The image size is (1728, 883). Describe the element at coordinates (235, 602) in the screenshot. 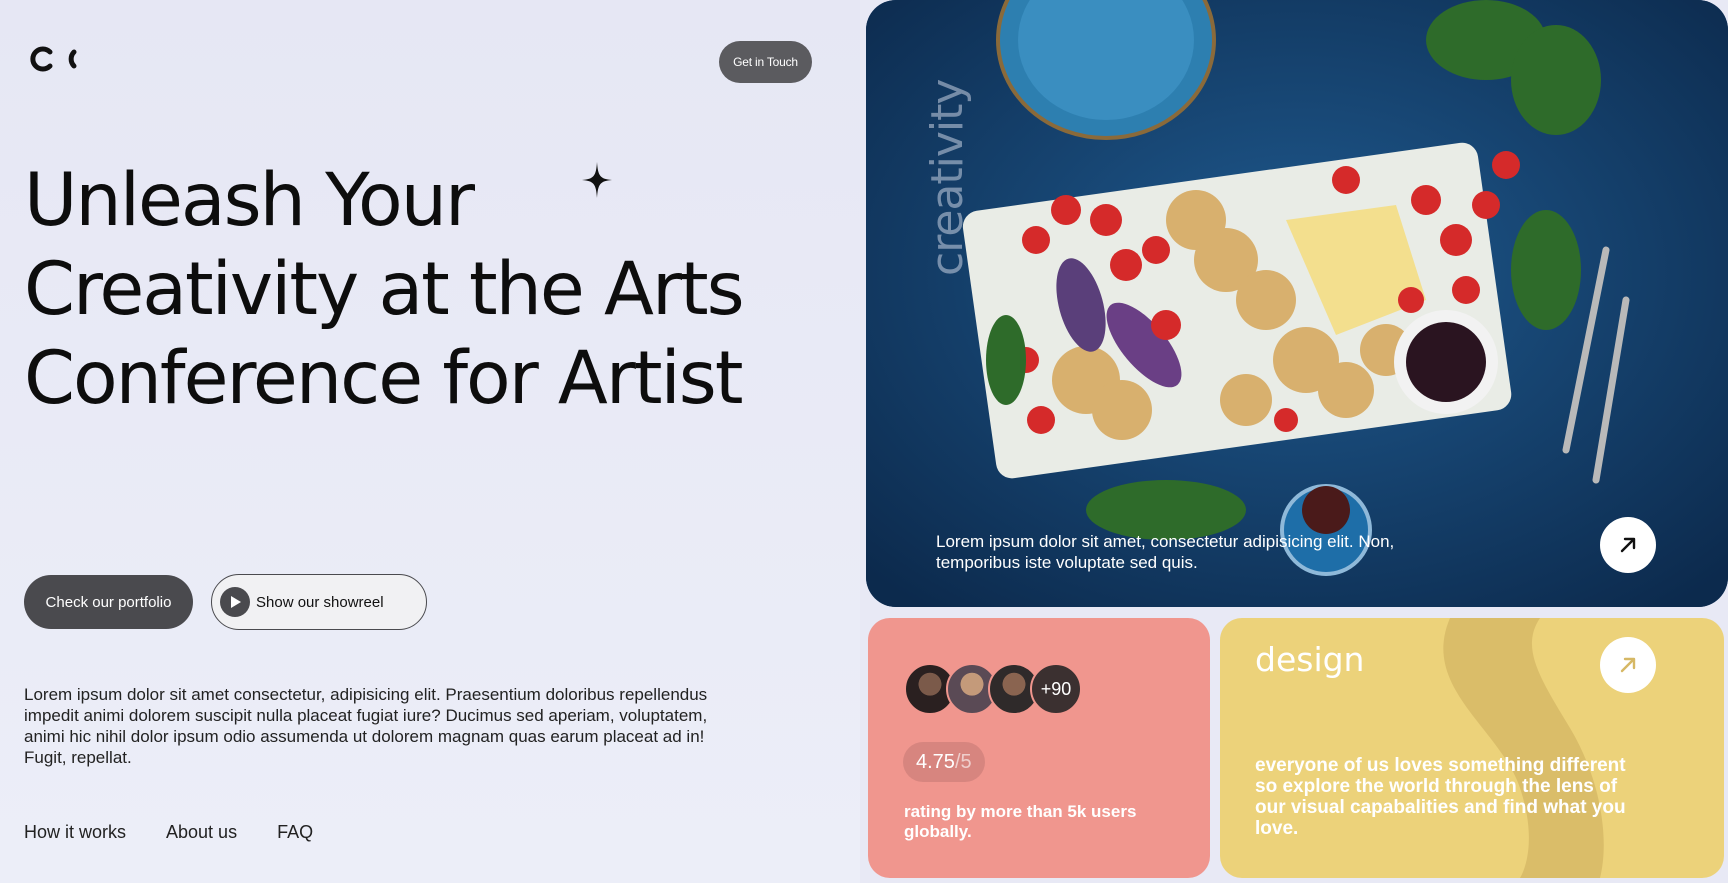

I see `play-icon` at that location.